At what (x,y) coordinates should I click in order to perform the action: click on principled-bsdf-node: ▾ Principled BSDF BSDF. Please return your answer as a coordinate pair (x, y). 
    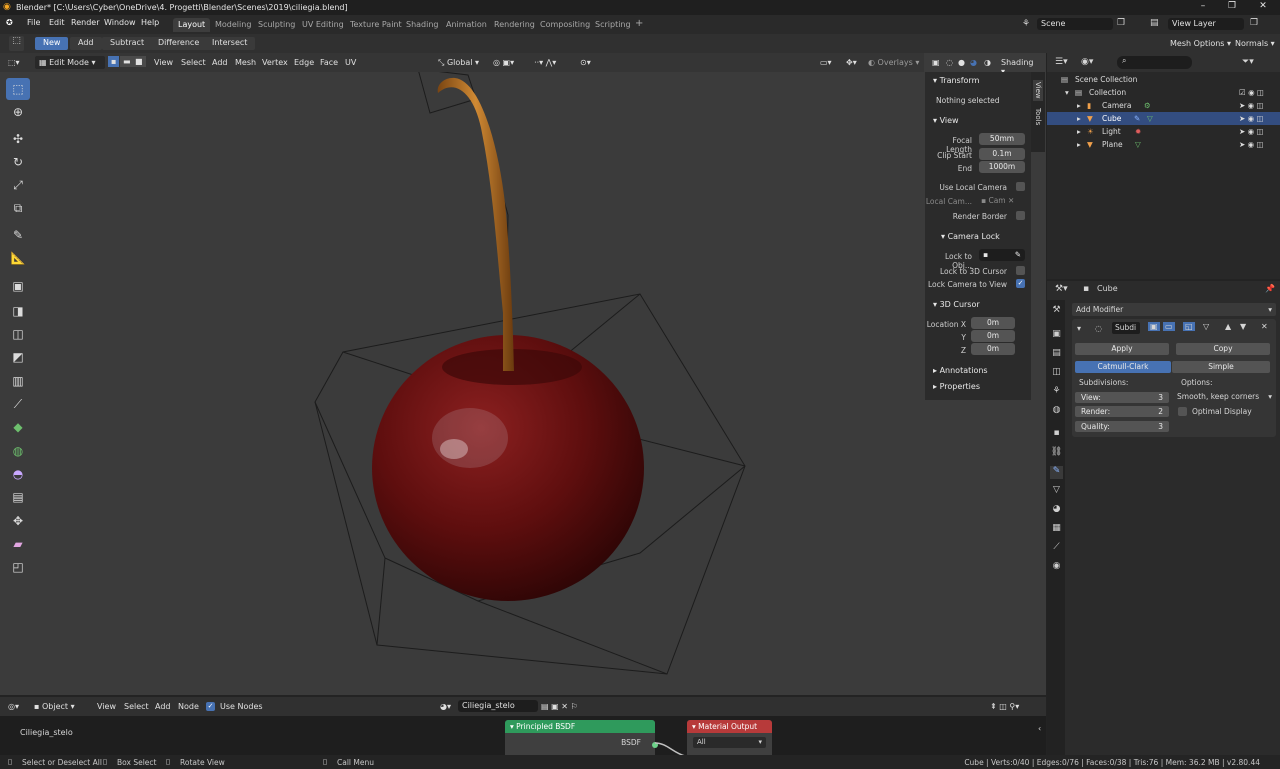
    Looking at the image, I should click on (581, 737).